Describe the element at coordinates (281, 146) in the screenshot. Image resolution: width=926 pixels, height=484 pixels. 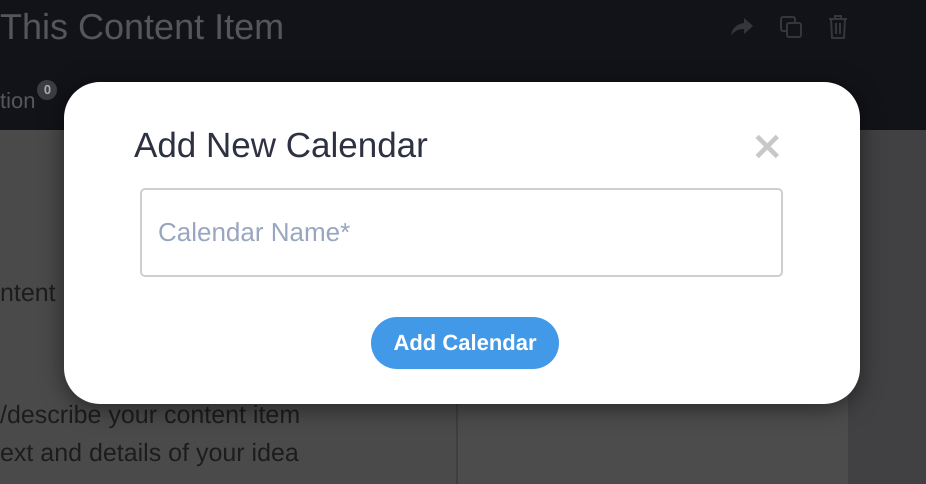
I see `dialog-title: Add New Calendar` at that location.